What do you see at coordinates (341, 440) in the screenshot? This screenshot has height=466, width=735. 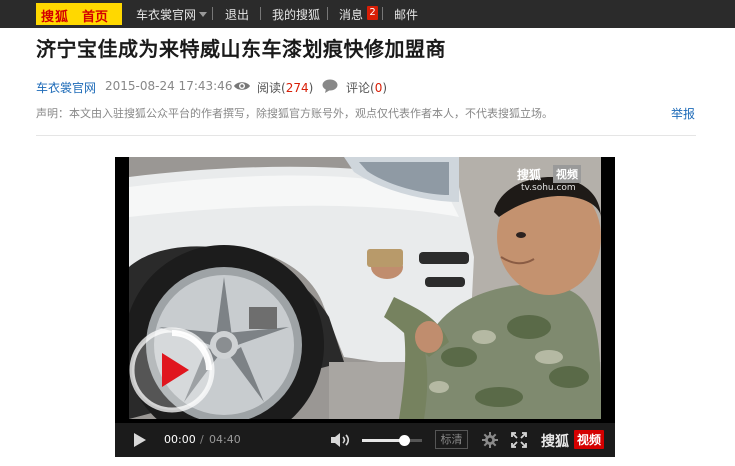 I see `volume-icon` at bounding box center [341, 440].